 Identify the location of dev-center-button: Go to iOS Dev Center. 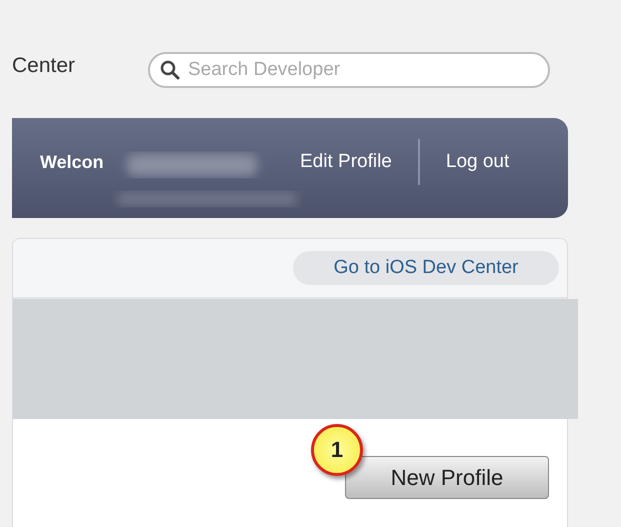
(426, 268).